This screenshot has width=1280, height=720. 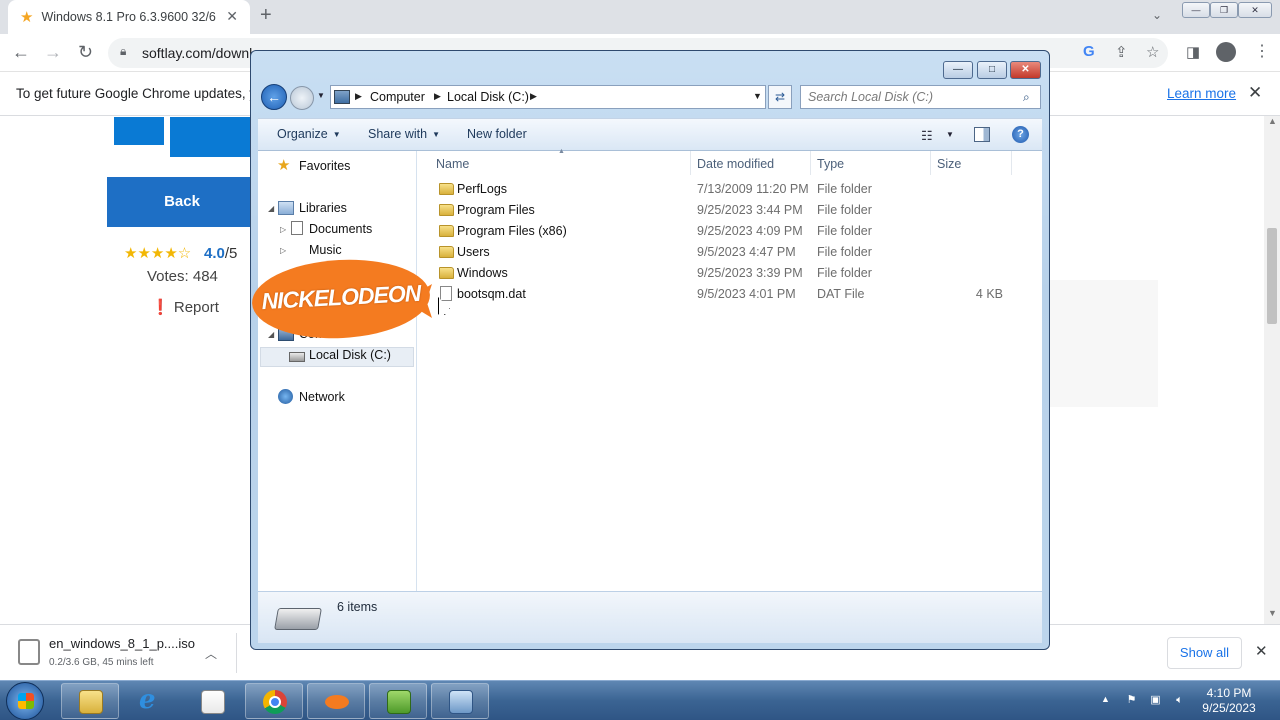 What do you see at coordinates (1121, 52) in the screenshot?
I see `share-icon: ⇪` at bounding box center [1121, 52].